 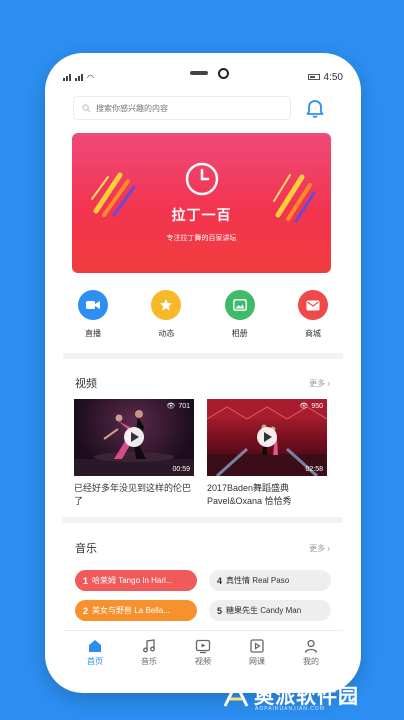 I want to click on tab-label: 视频, so click(x=203, y=661).